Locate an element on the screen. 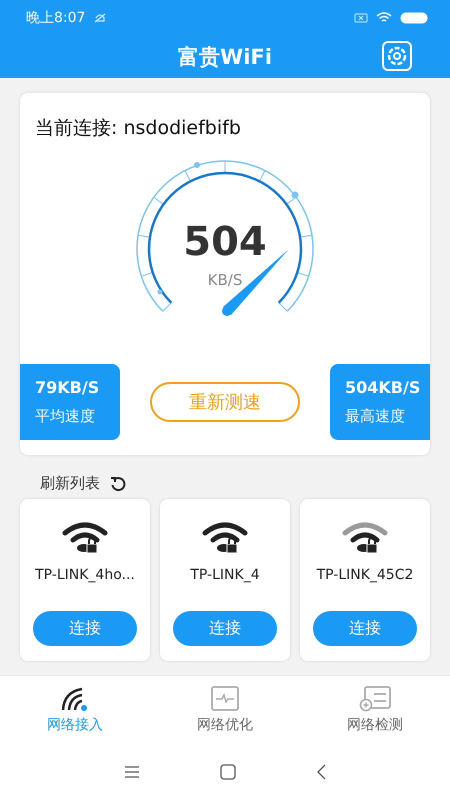 The width and height of the screenshot is (450, 800). network-name: TP-LINK_45C2 is located at coordinates (365, 575).